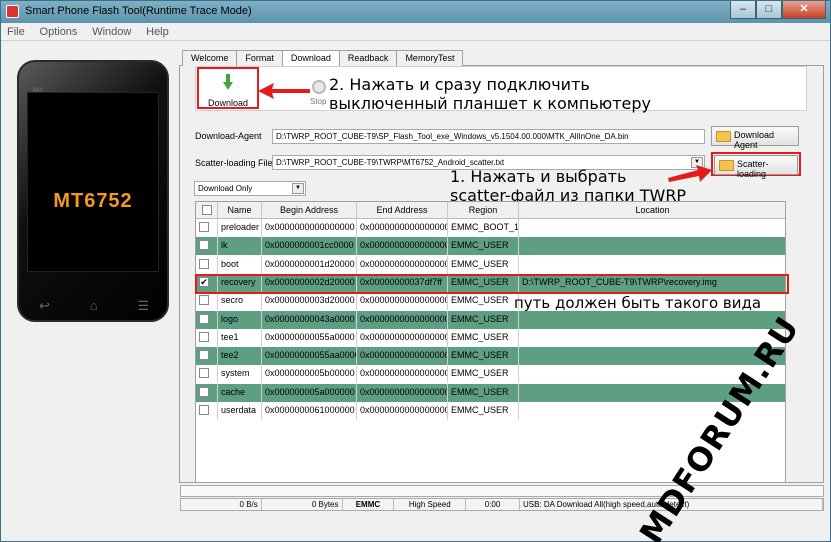 The image size is (831, 542). I want to click on progress-bar, so click(502, 491).